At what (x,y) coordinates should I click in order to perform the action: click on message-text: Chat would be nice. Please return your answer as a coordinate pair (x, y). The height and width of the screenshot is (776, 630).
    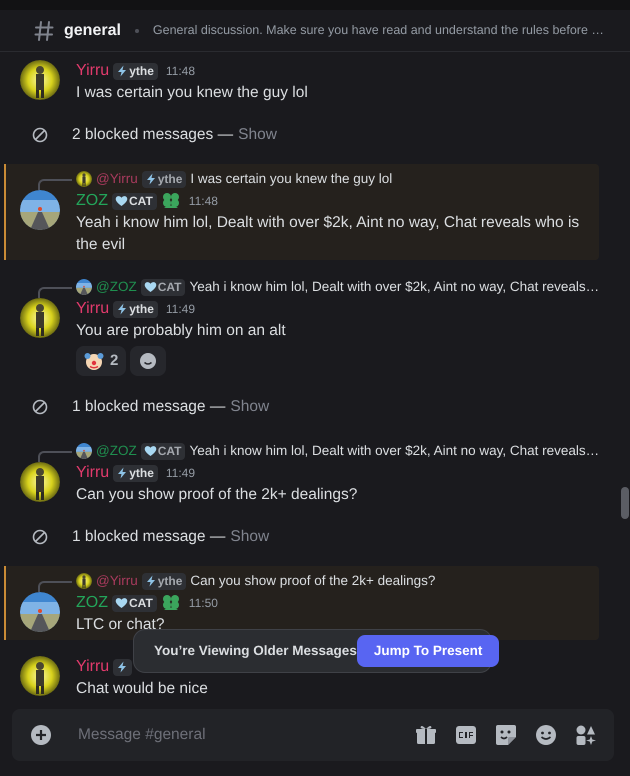
    Looking at the image, I should click on (142, 689).